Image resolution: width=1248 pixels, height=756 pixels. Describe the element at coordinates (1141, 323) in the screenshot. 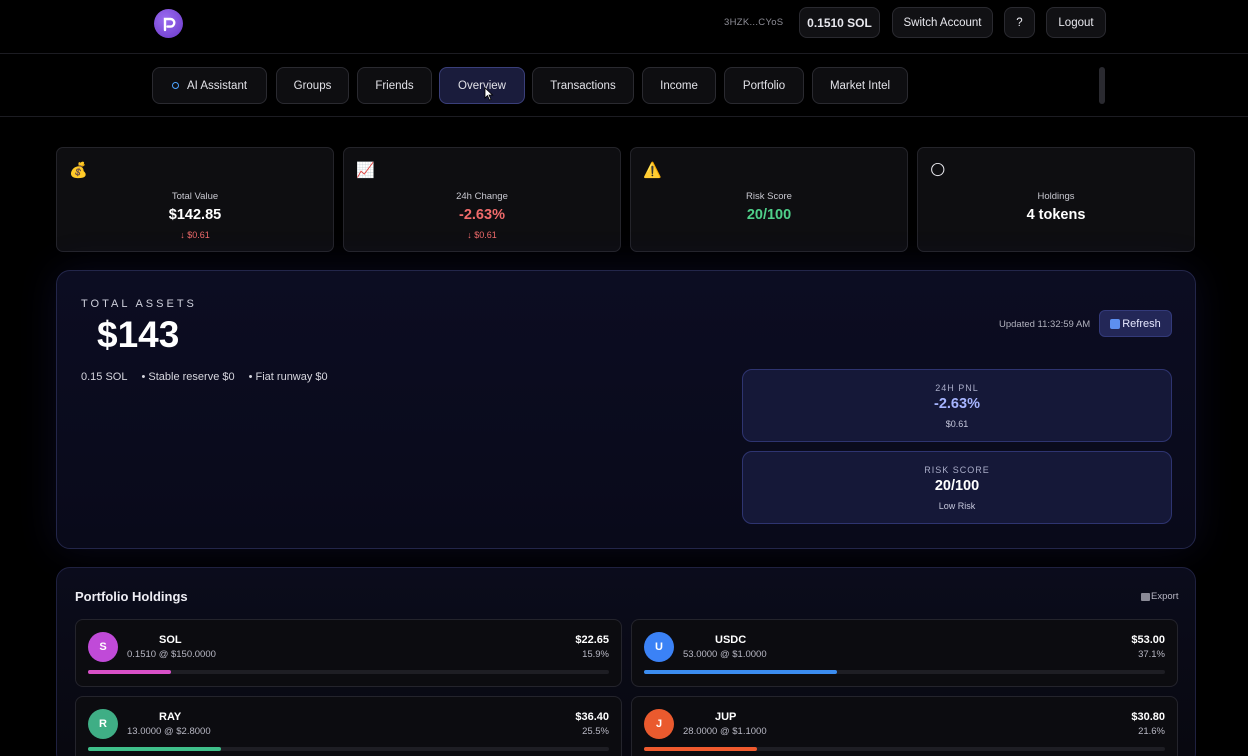

I see `refresh-label: Refresh` at that location.